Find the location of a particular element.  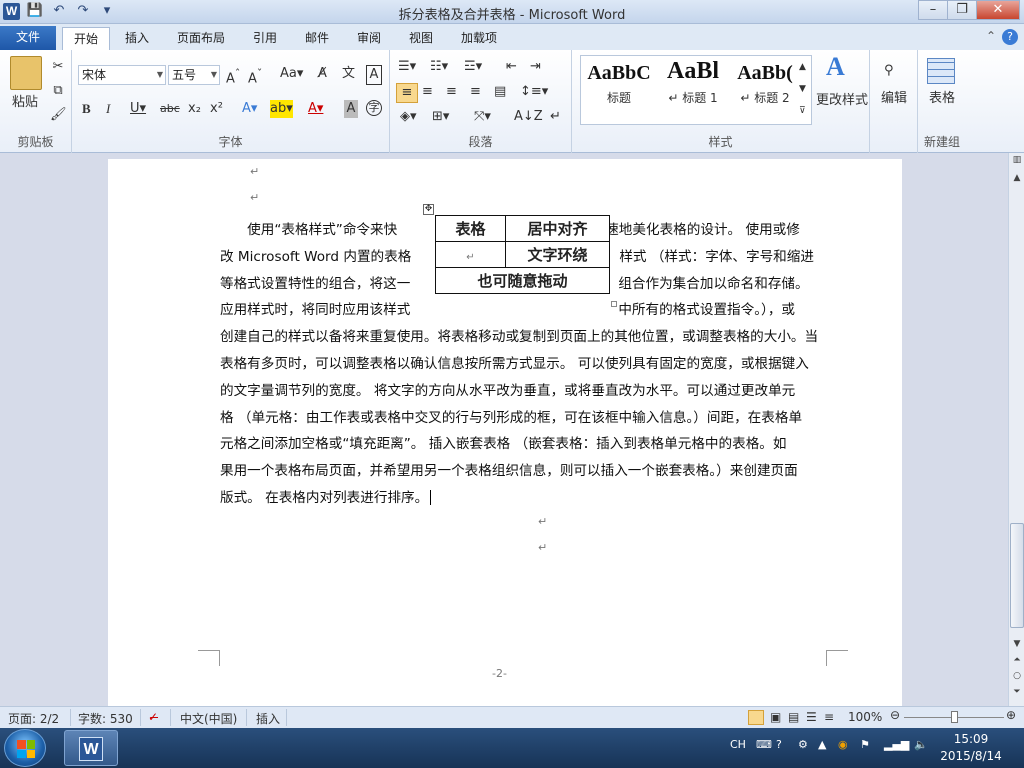

table-move-handle-icon: ✥ is located at coordinates (428, 209).